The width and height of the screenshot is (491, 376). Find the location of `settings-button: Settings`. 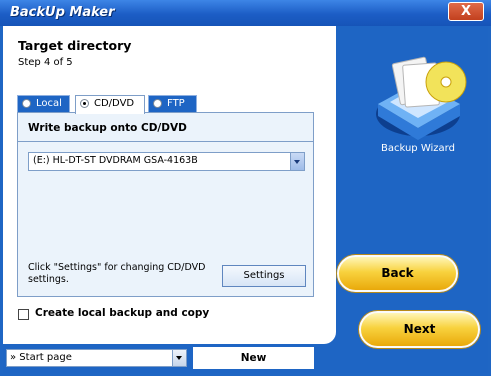

settings-button: Settings is located at coordinates (264, 276).